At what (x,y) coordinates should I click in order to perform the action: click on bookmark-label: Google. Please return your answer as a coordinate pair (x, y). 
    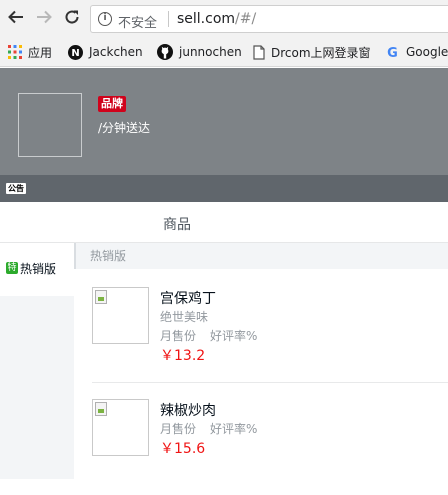
    Looking at the image, I should click on (427, 52).